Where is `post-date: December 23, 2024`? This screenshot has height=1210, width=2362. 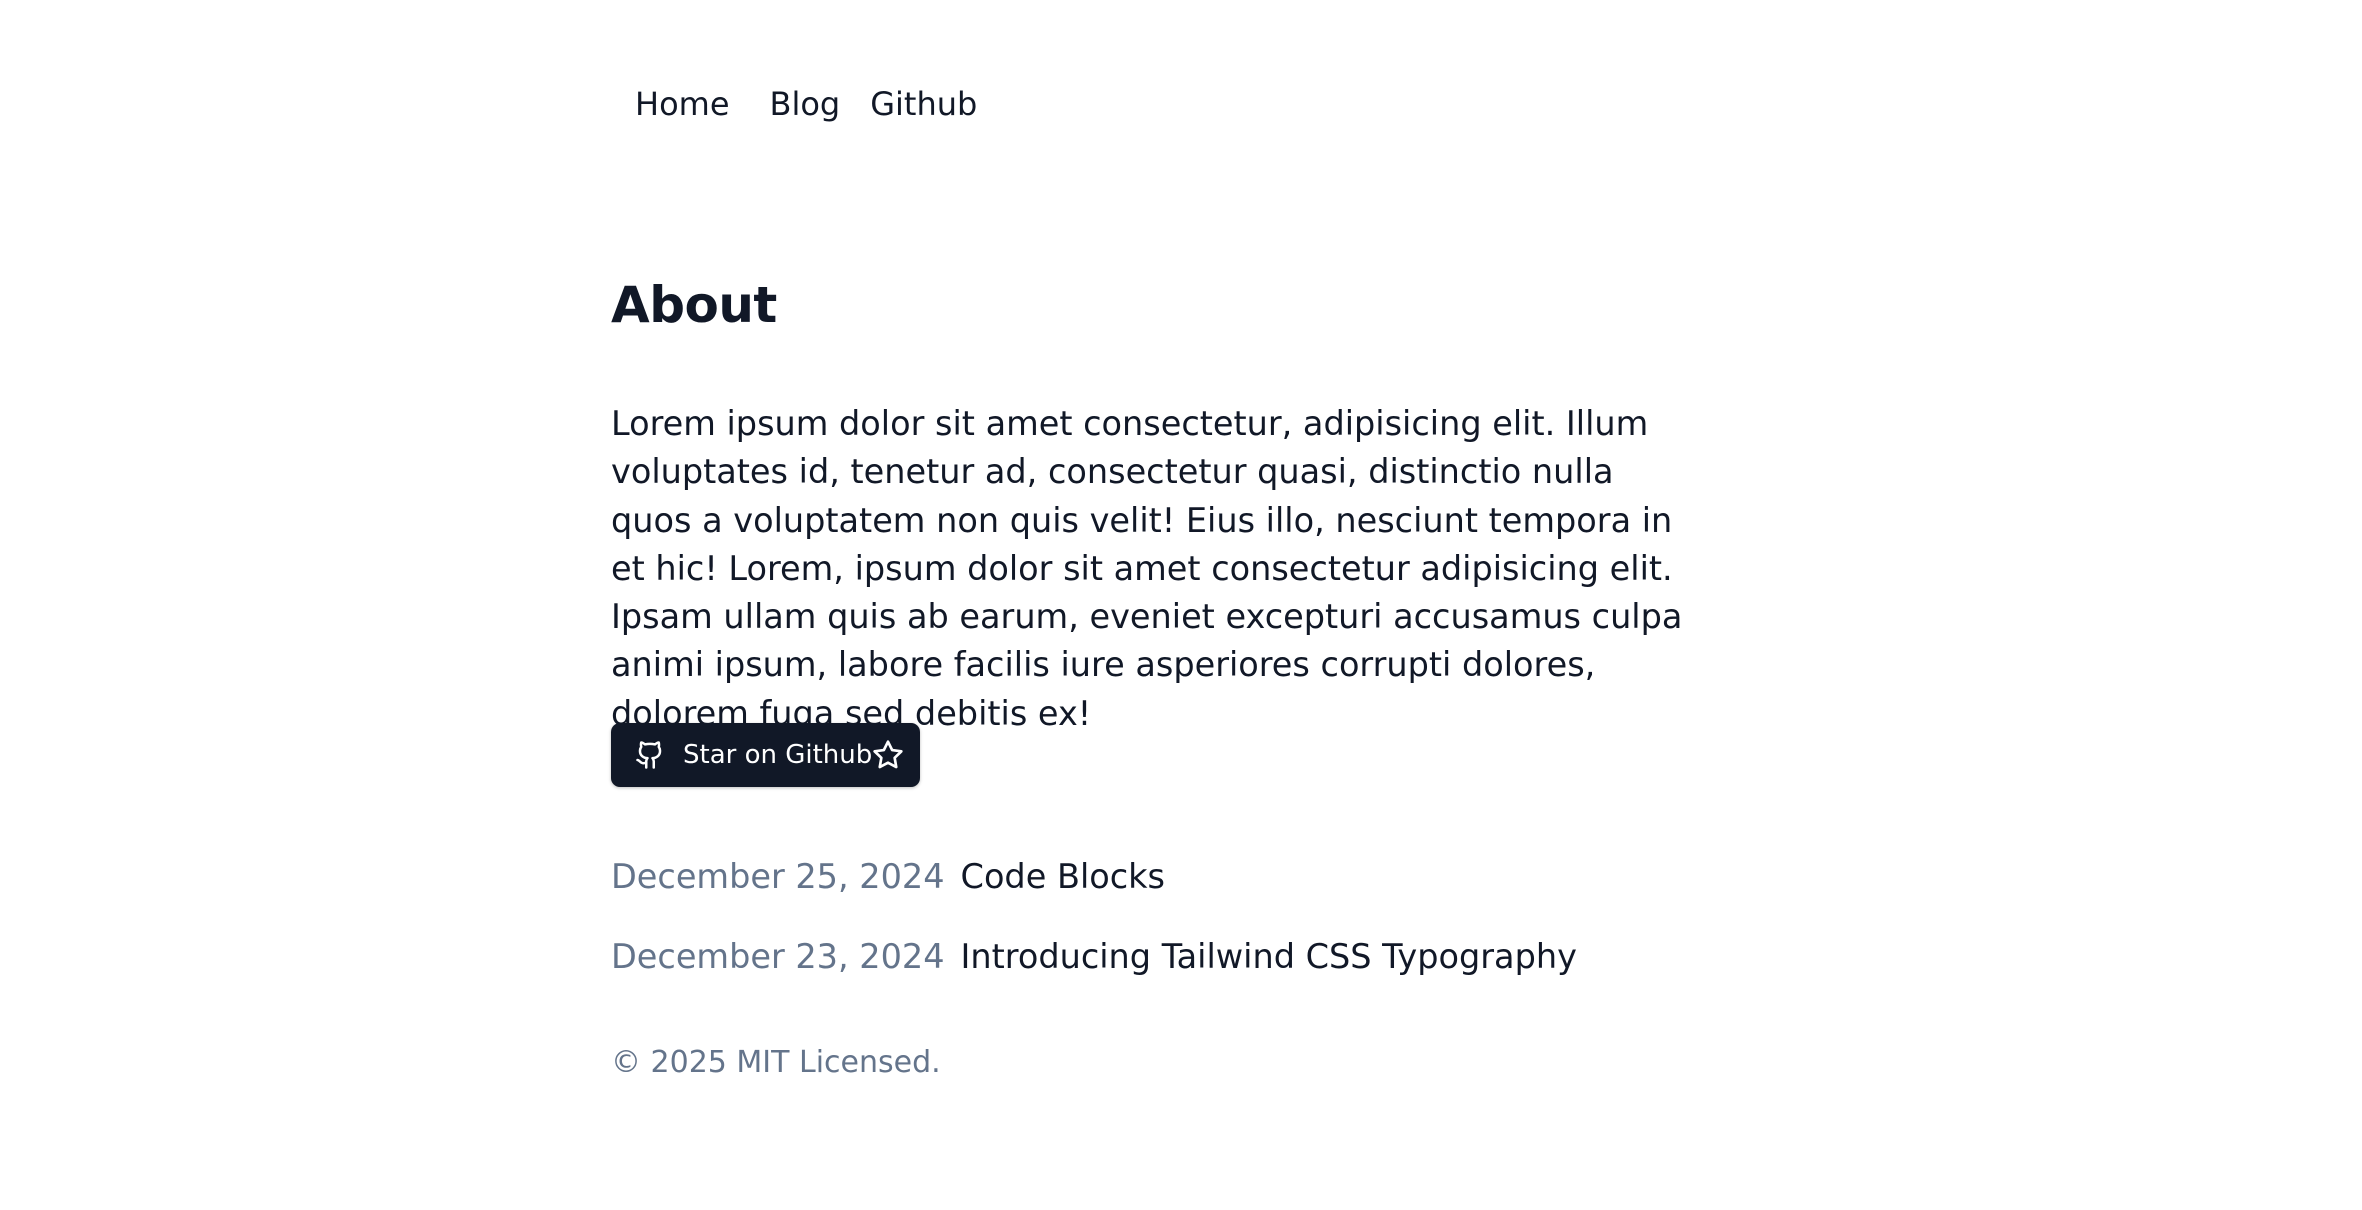
post-date: December 23, 2024 is located at coordinates (778, 956).